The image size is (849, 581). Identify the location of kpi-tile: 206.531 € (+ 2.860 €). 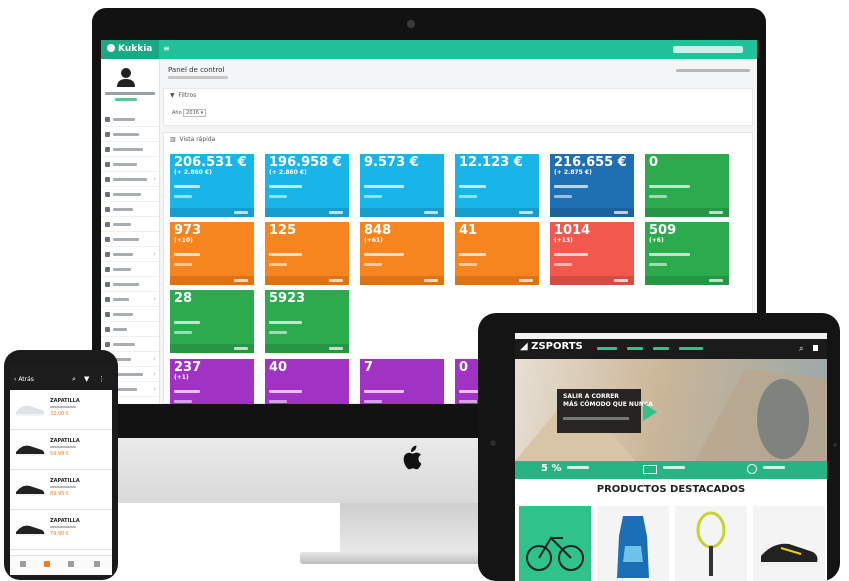
(212, 185).